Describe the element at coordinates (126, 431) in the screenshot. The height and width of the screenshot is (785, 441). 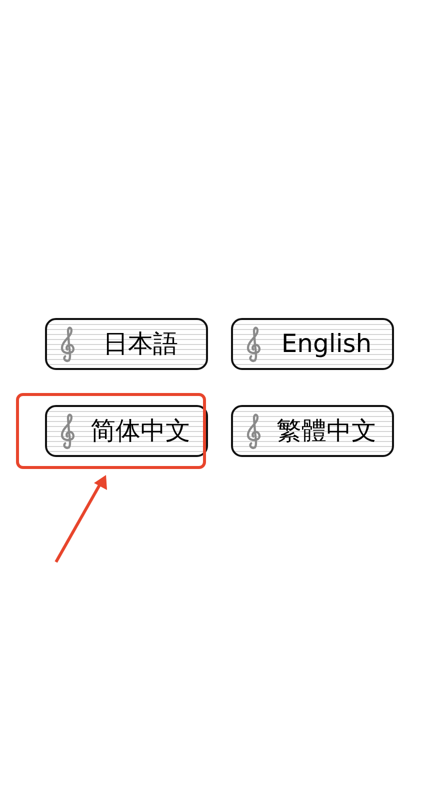
I see `language-button: 简体中文` at that location.